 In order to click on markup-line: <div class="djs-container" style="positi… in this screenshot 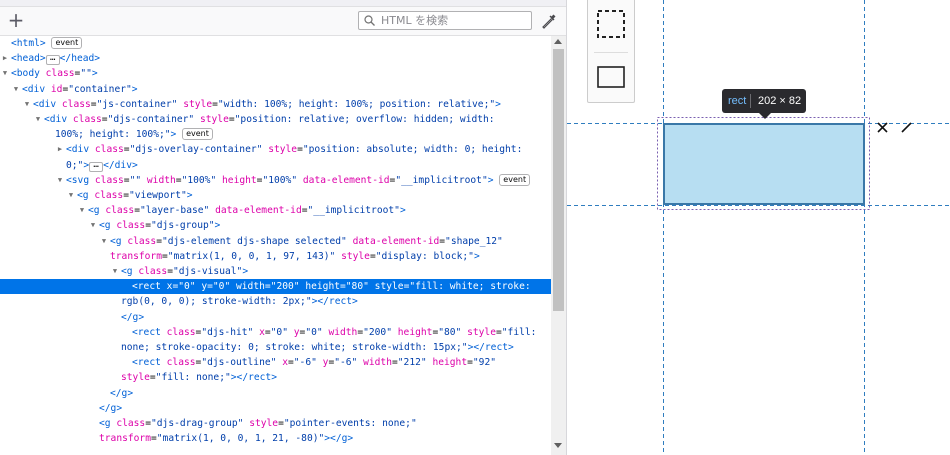, I will do `click(275, 119)`.